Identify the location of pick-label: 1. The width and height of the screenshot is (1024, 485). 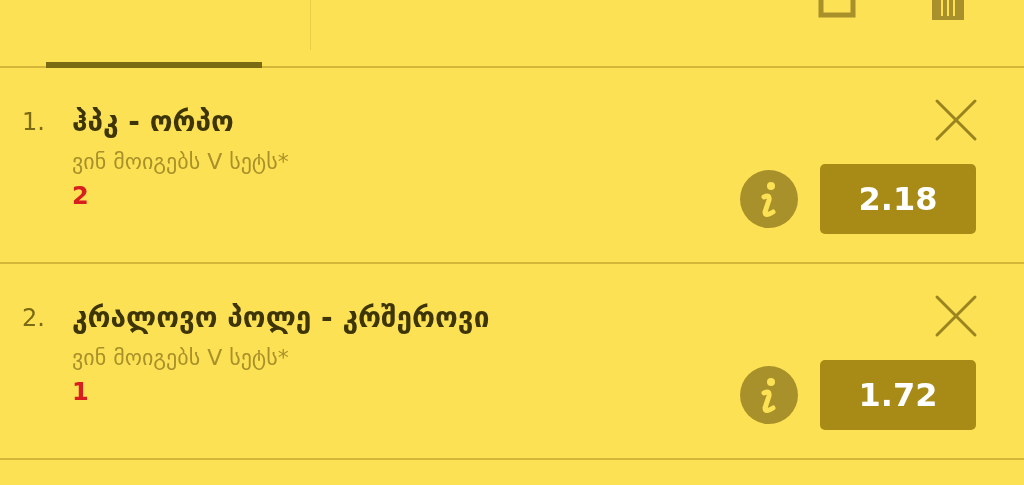
(81, 392).